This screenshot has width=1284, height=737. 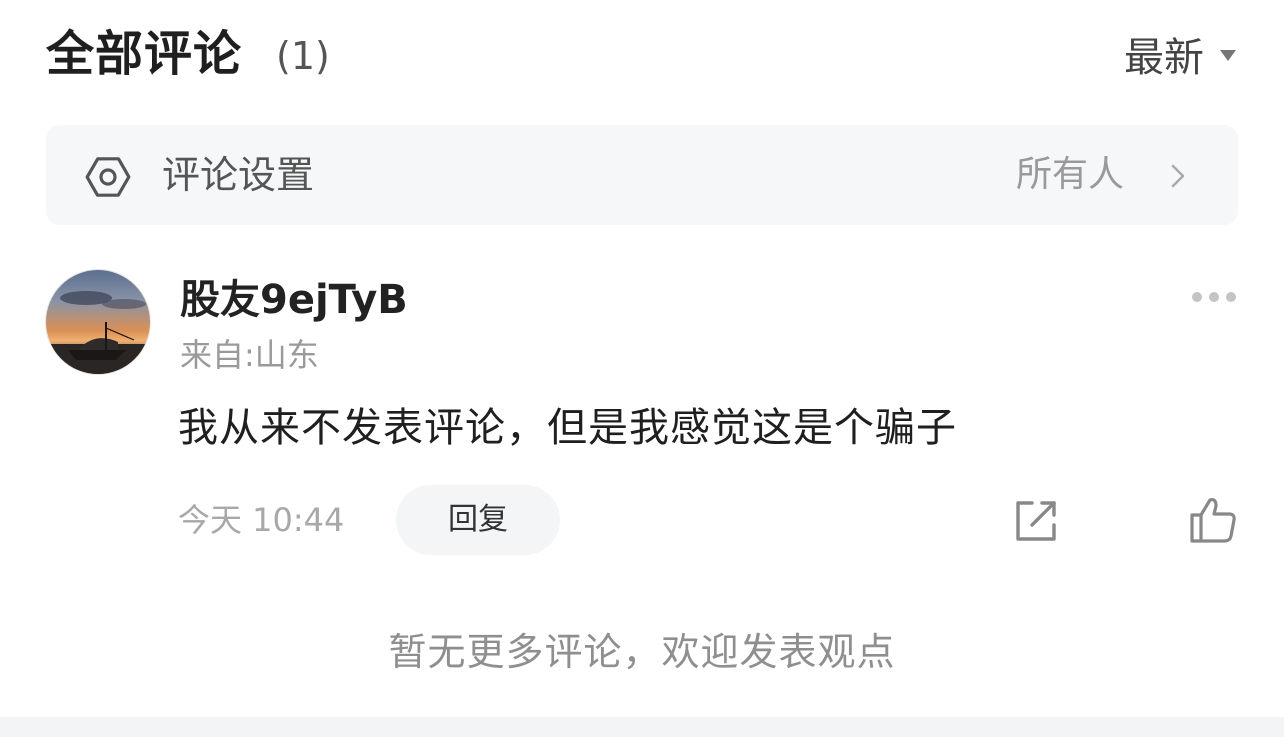 What do you see at coordinates (567, 428) in the screenshot?
I see `comment-text: 我从来不发表评论，但是我感觉这是个骗子` at bounding box center [567, 428].